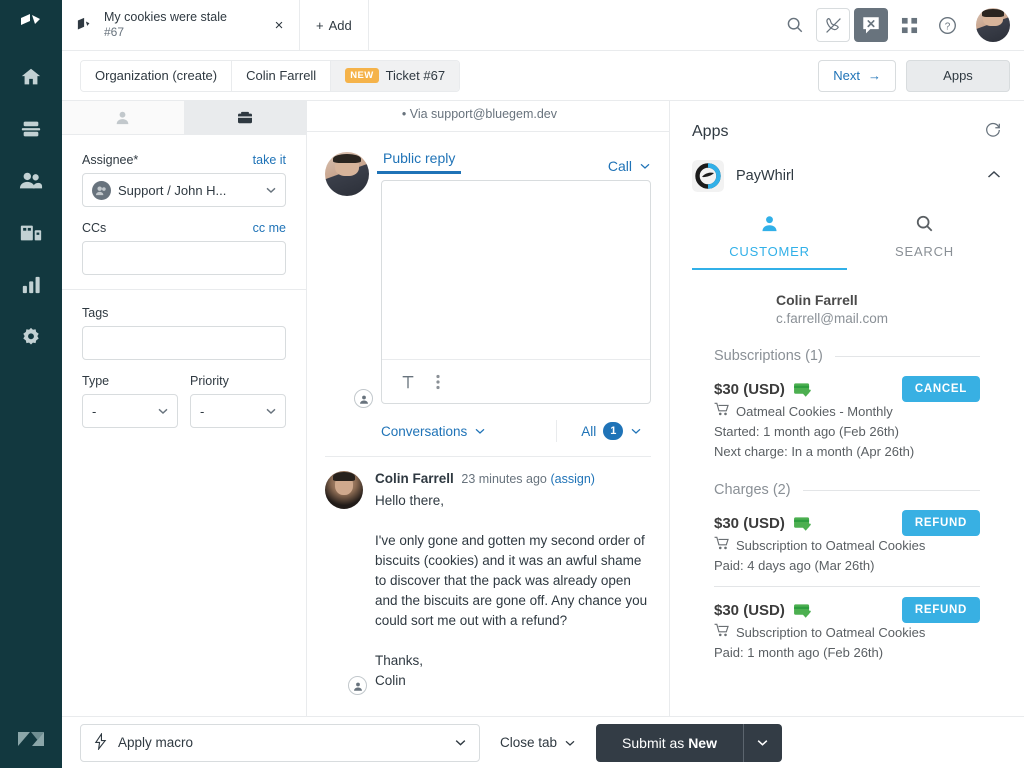  Describe the element at coordinates (752, 490) in the screenshot. I see `section-title: Charges (2)` at that location.